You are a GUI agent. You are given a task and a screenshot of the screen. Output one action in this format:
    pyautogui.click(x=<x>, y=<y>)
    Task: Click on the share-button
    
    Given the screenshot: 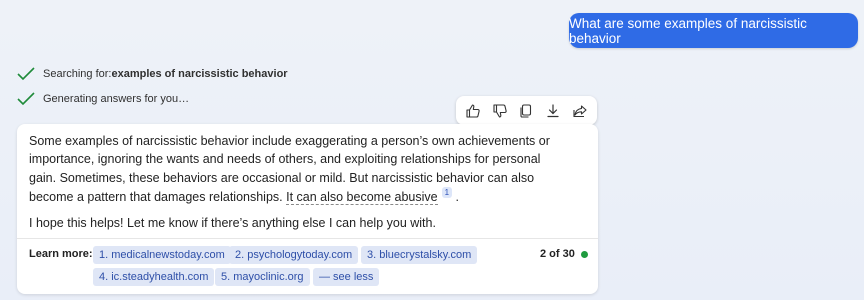 What is the action you would take?
    pyautogui.click(x=580, y=111)
    